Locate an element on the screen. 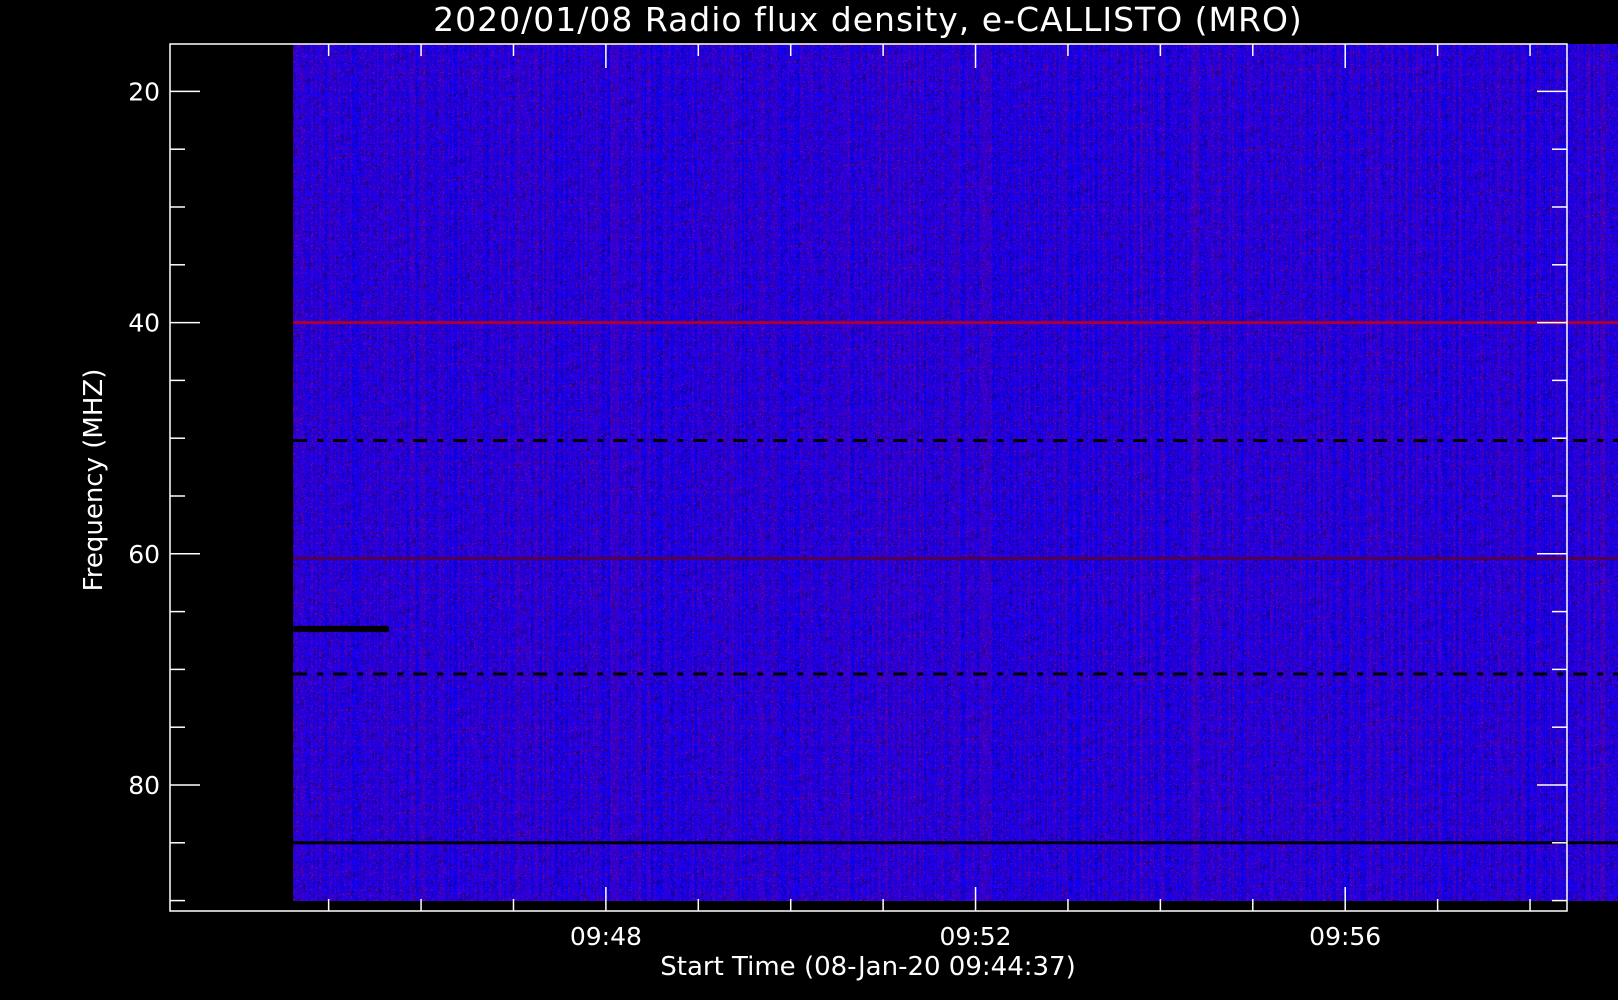 The width and height of the screenshot is (1618, 1000). y-tick-label-20: 20 is located at coordinates (144, 91).